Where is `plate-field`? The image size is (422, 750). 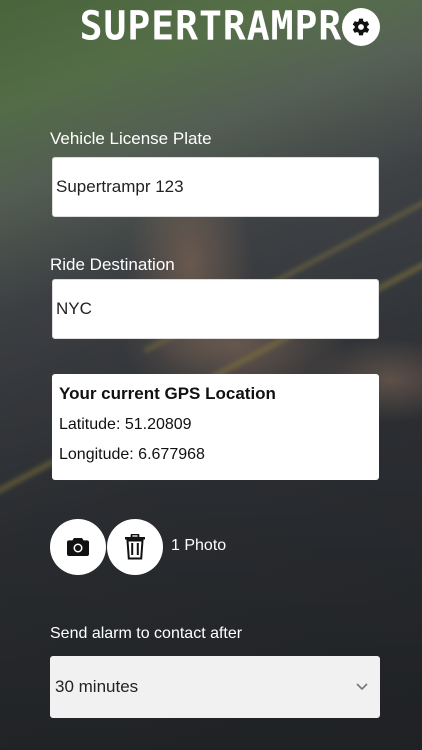 plate-field is located at coordinates (215, 187).